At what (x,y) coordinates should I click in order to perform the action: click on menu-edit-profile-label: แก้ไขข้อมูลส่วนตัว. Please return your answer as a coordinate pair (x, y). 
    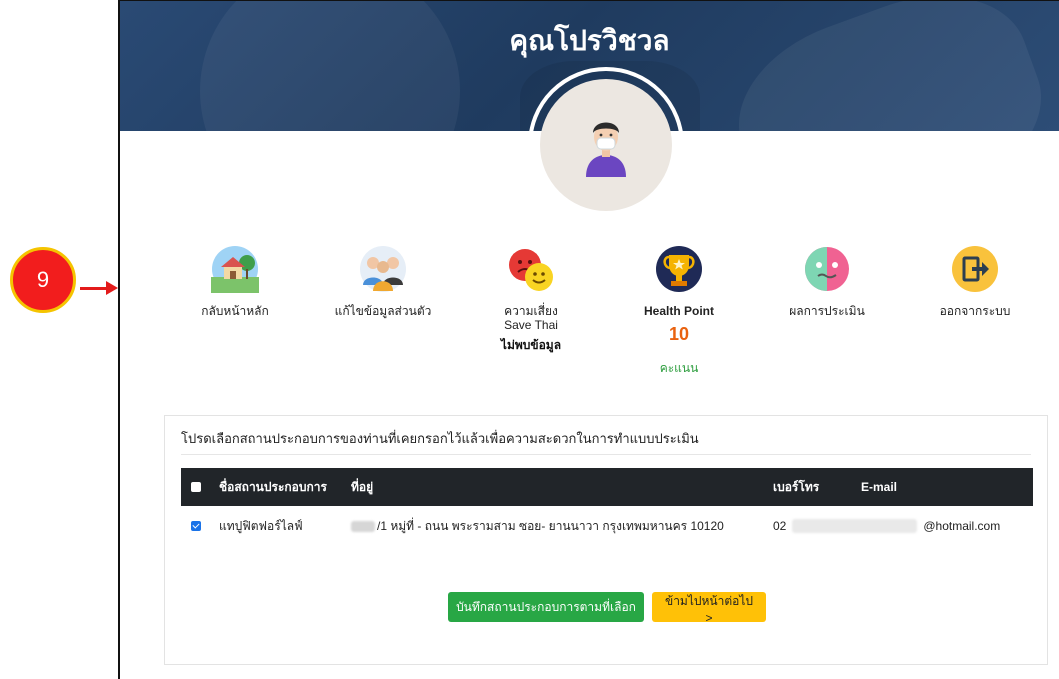
    Looking at the image, I should click on (383, 311).